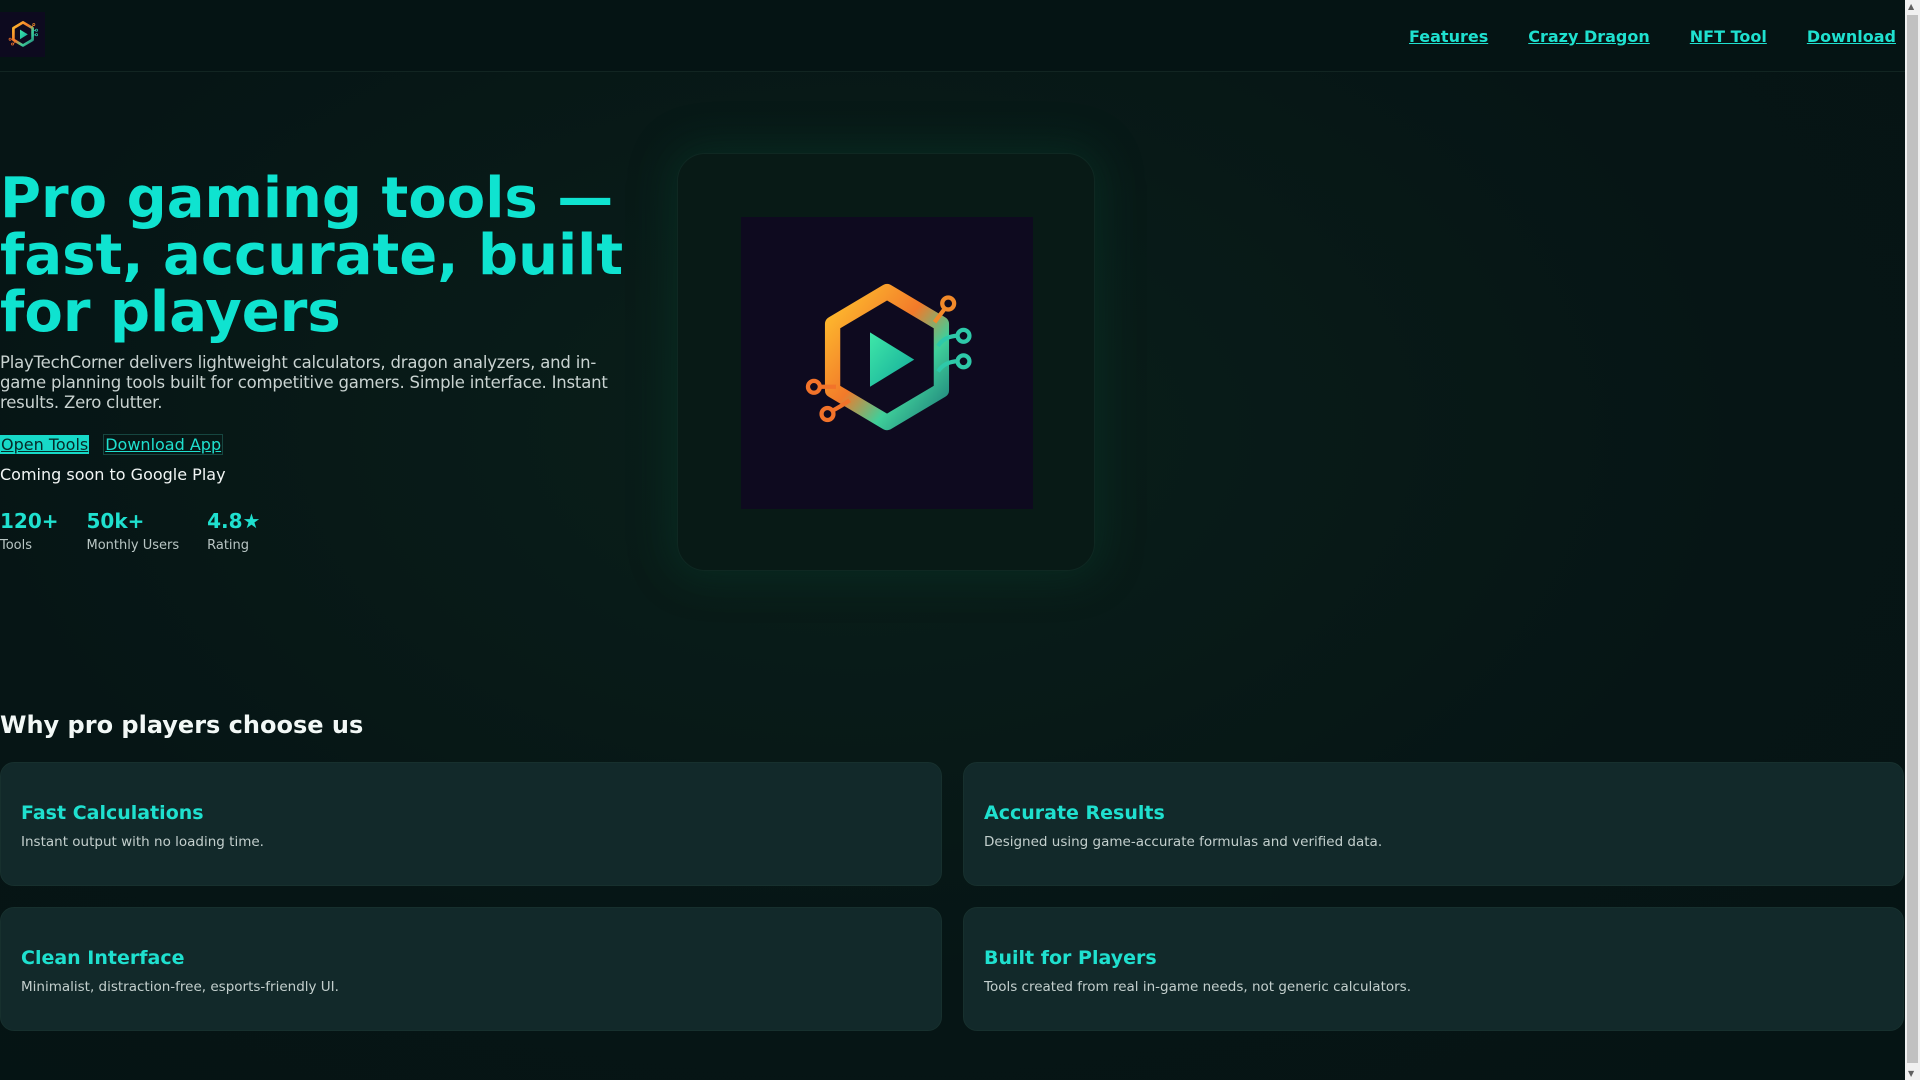 This screenshot has width=1920, height=1080. Describe the element at coordinates (163, 444) in the screenshot. I see `download-app-button: Download App` at that location.